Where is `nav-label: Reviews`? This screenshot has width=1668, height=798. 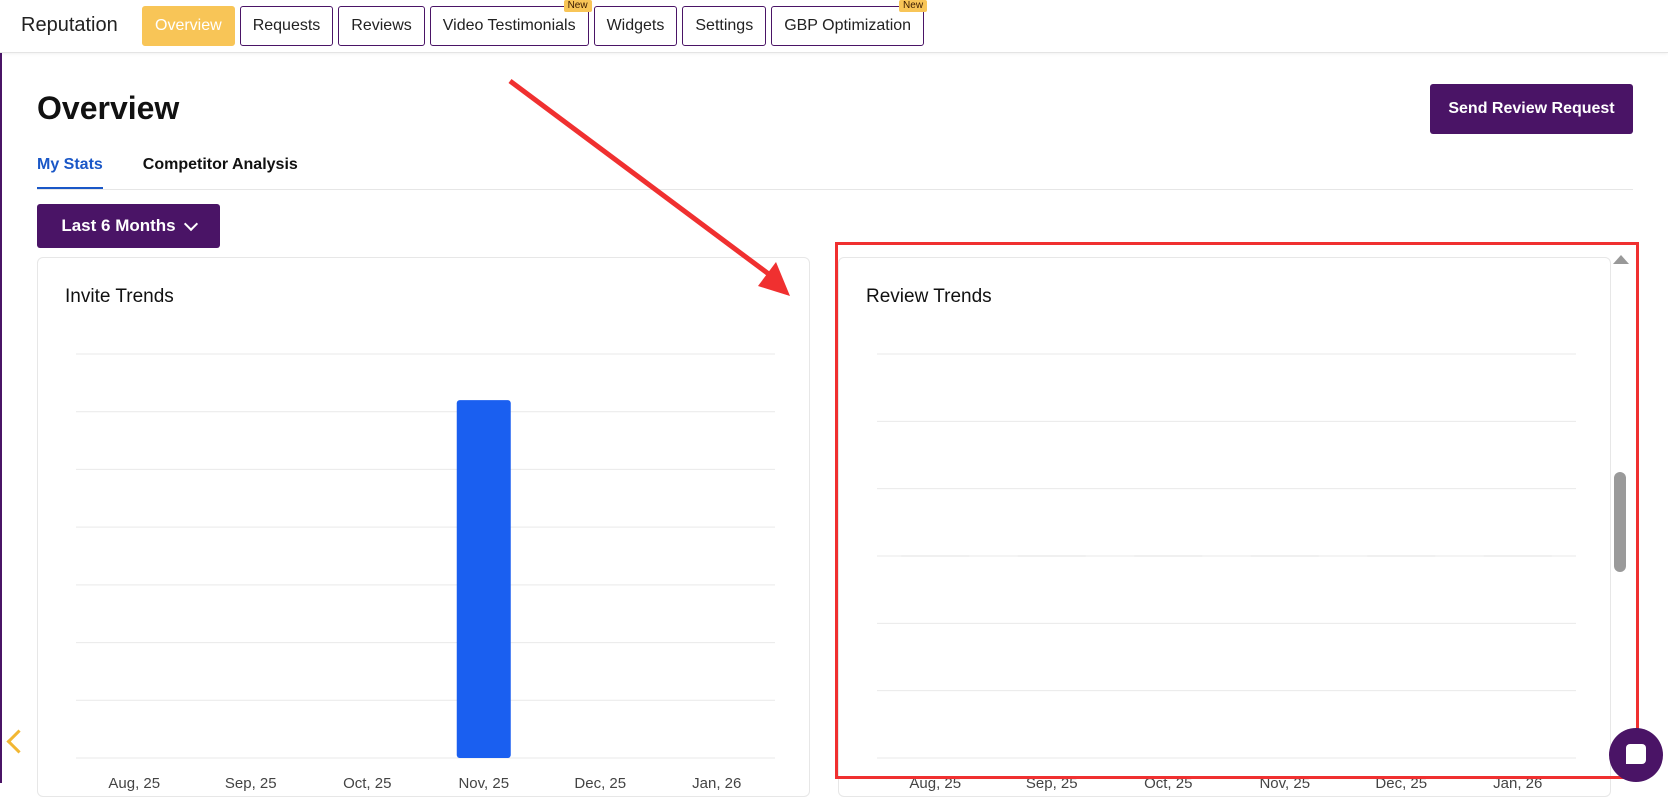 nav-label: Reviews is located at coordinates (381, 25).